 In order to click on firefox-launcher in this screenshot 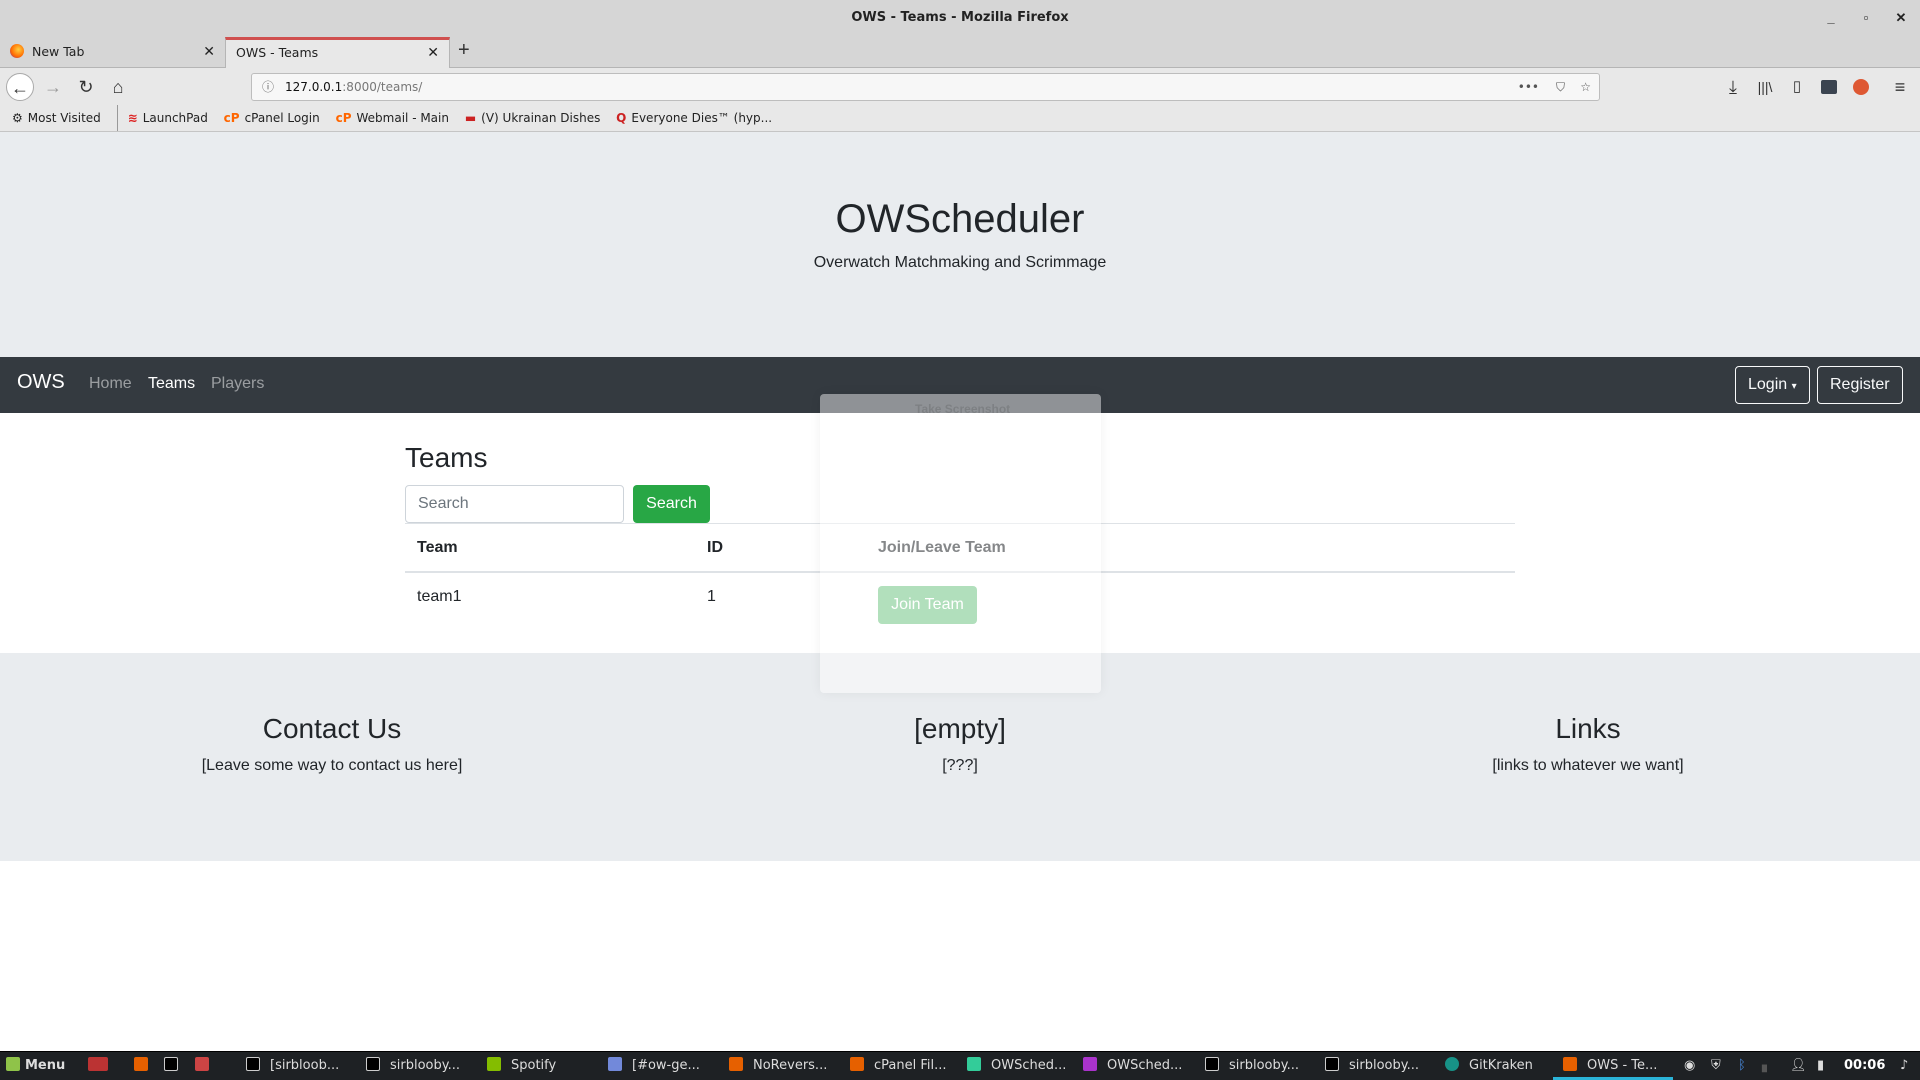, I will do `click(146, 1066)`.